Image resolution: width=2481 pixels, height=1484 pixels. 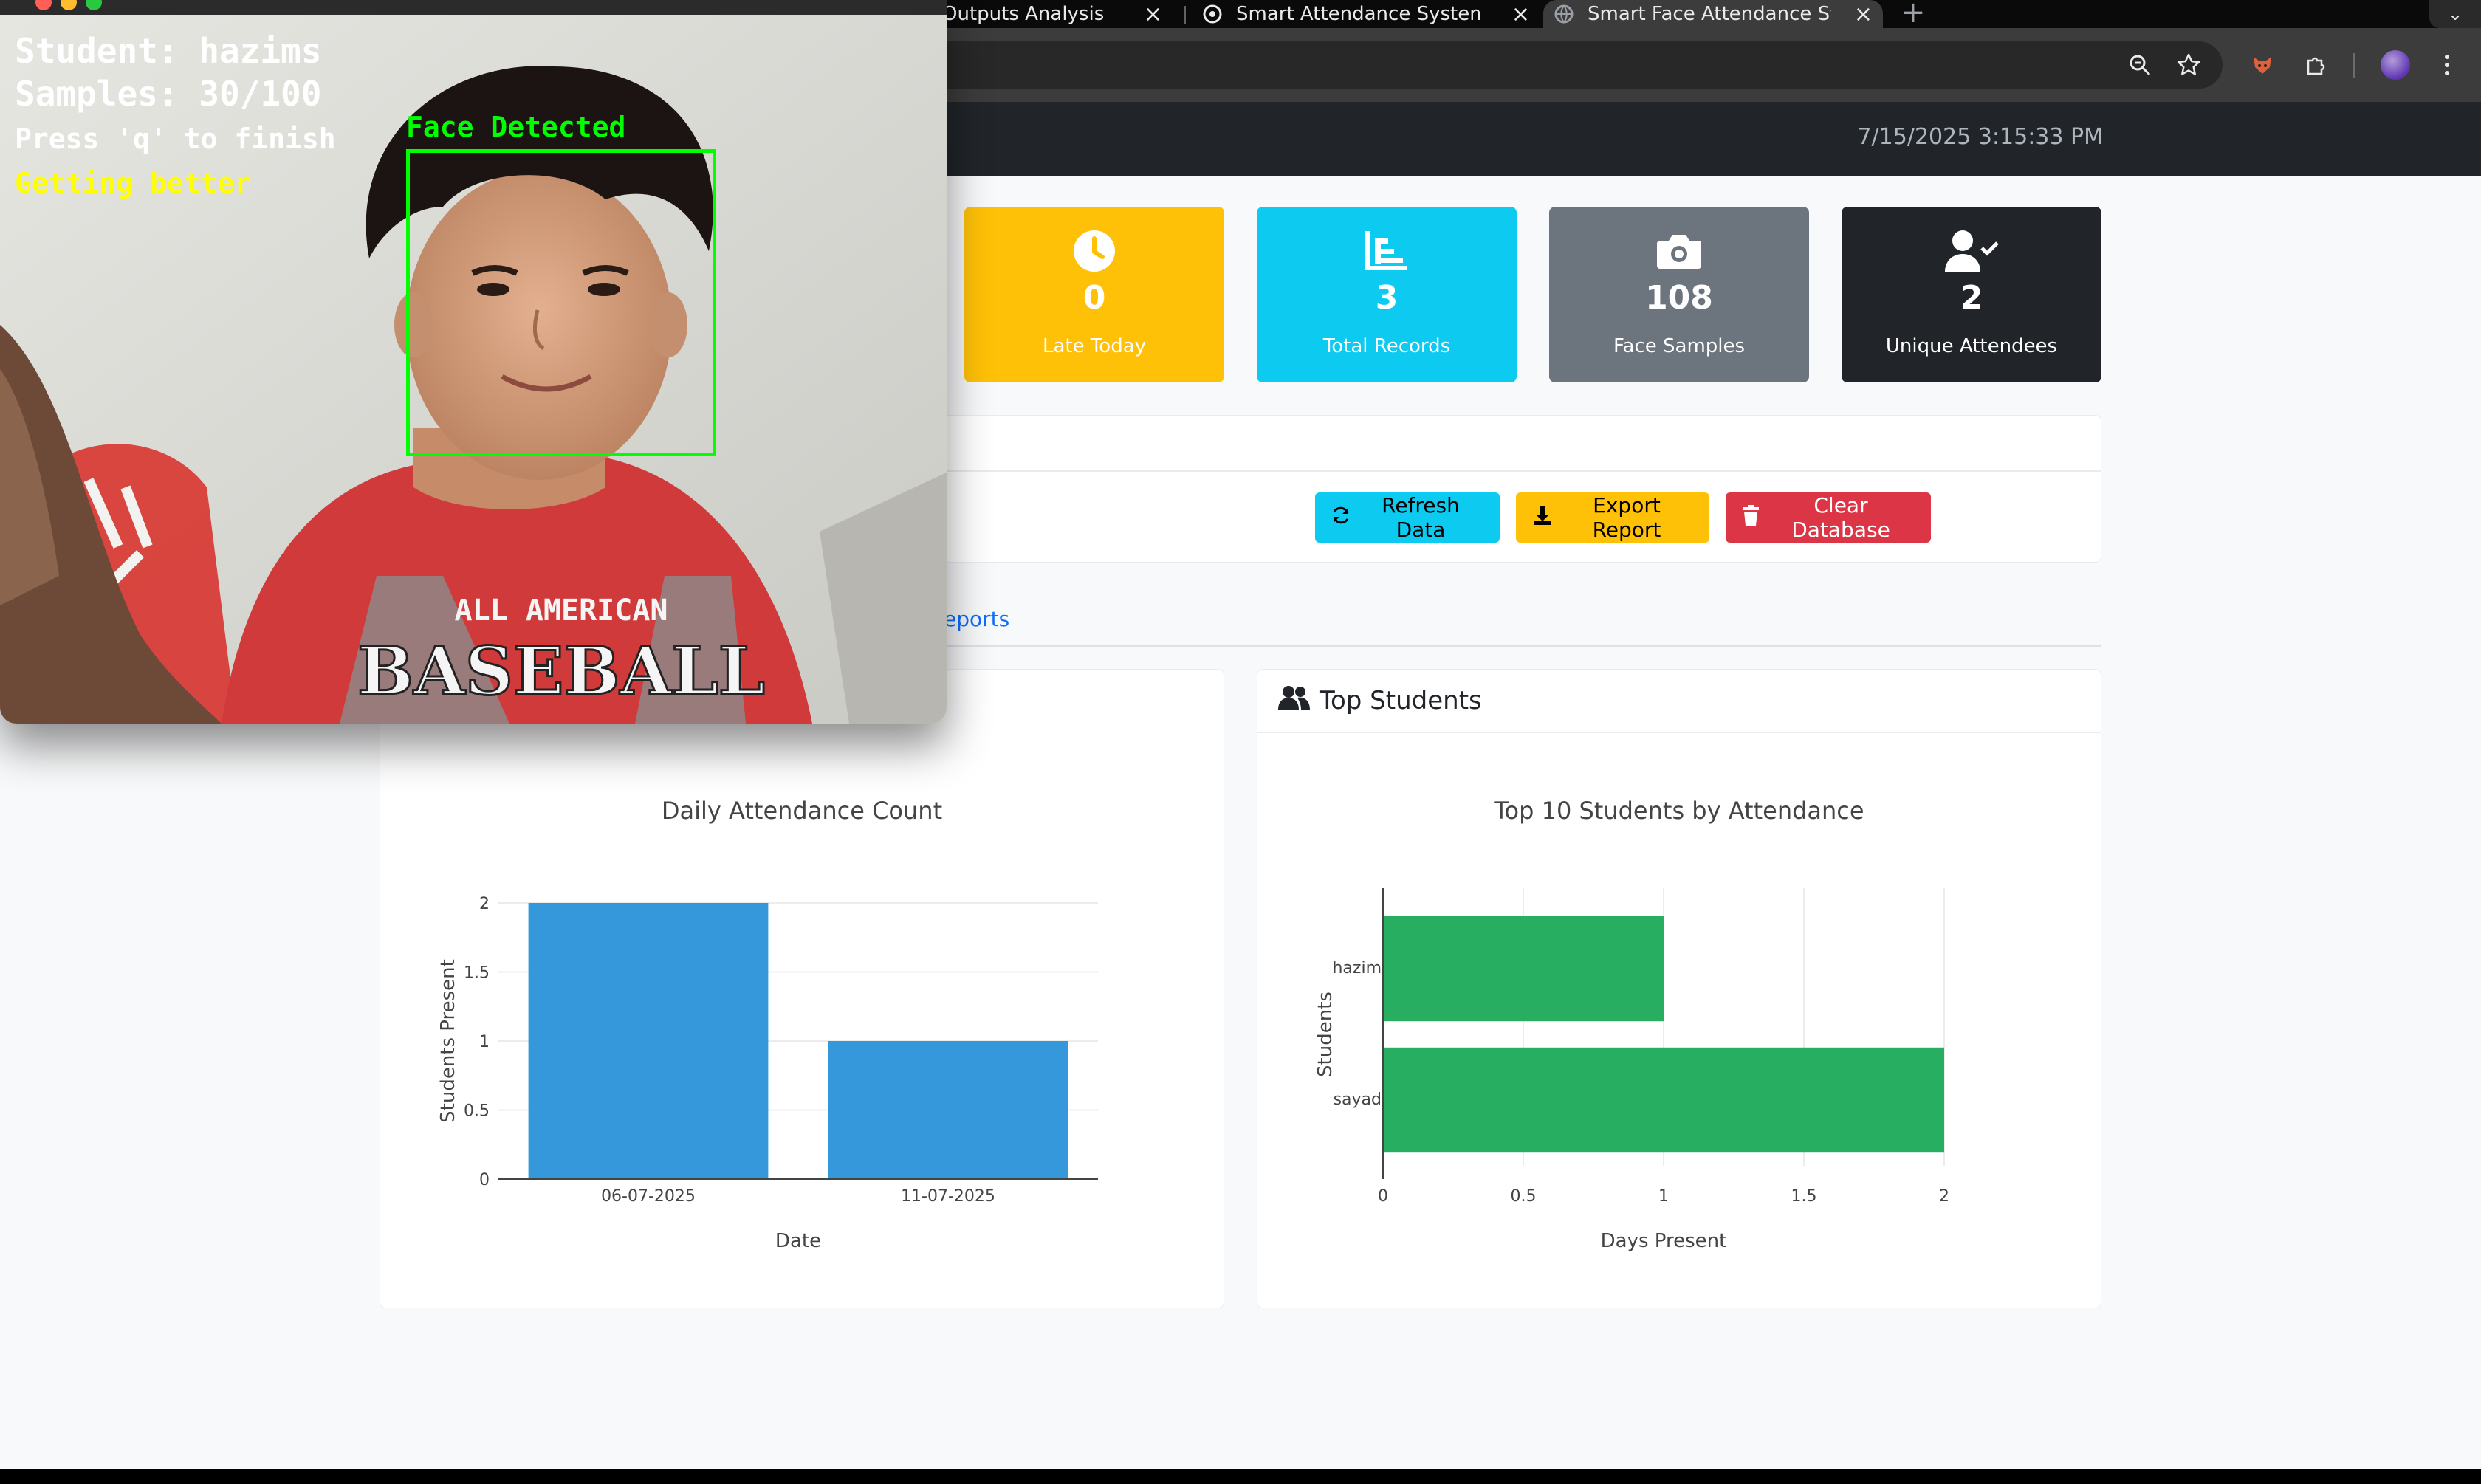 I want to click on overlay-quality-status: Getting better, so click(x=133, y=183).